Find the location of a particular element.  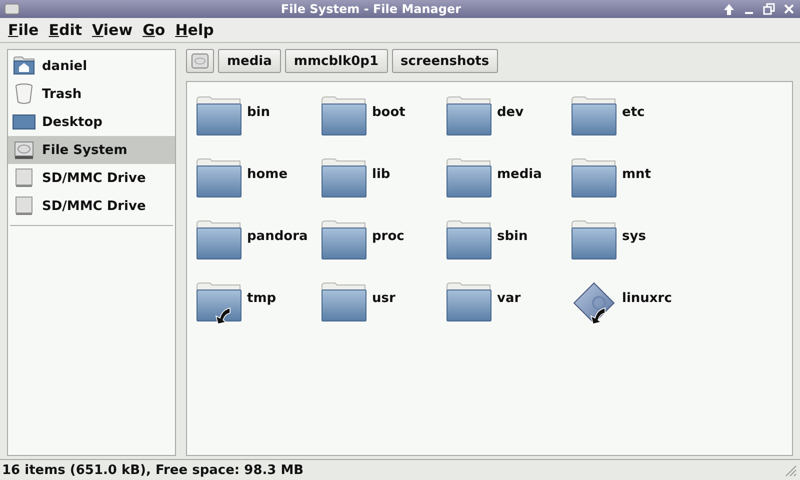

root-button is located at coordinates (200, 61).